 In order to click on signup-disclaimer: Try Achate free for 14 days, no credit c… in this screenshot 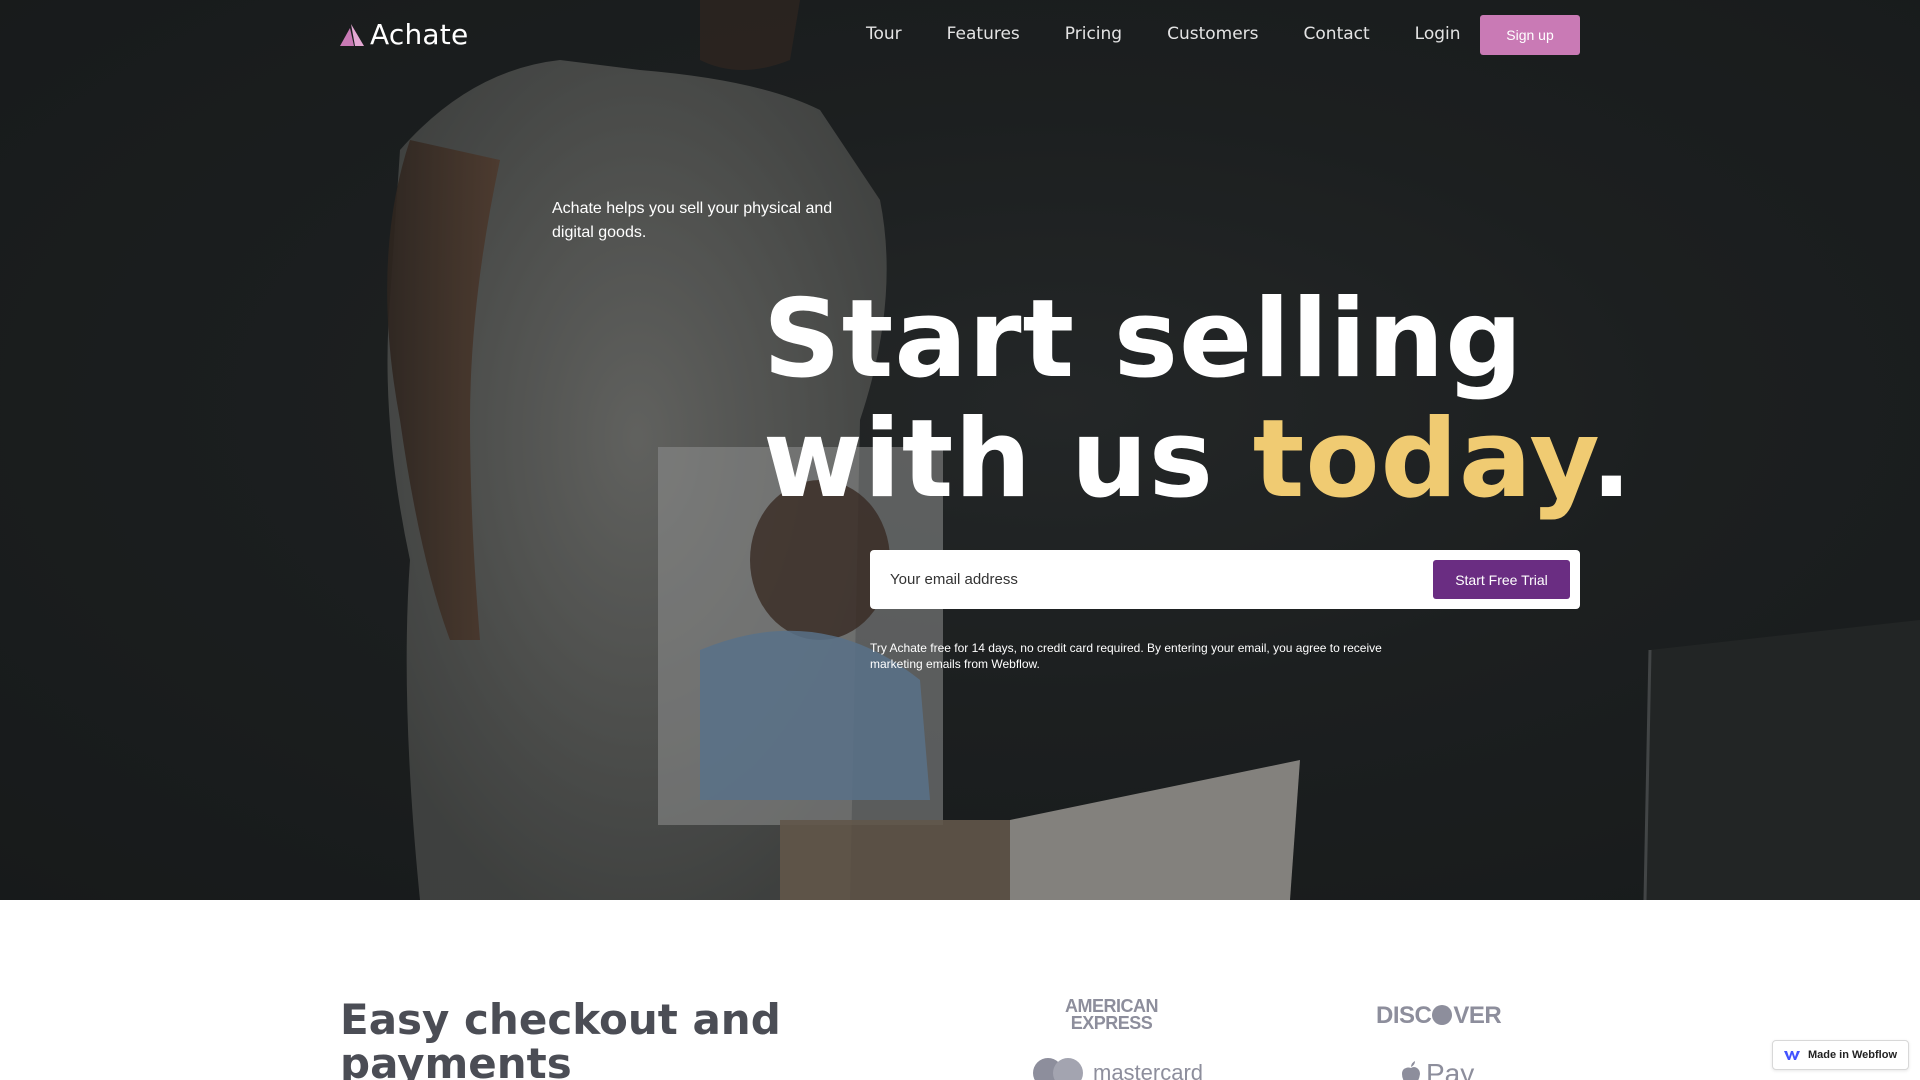, I will do `click(1126, 656)`.